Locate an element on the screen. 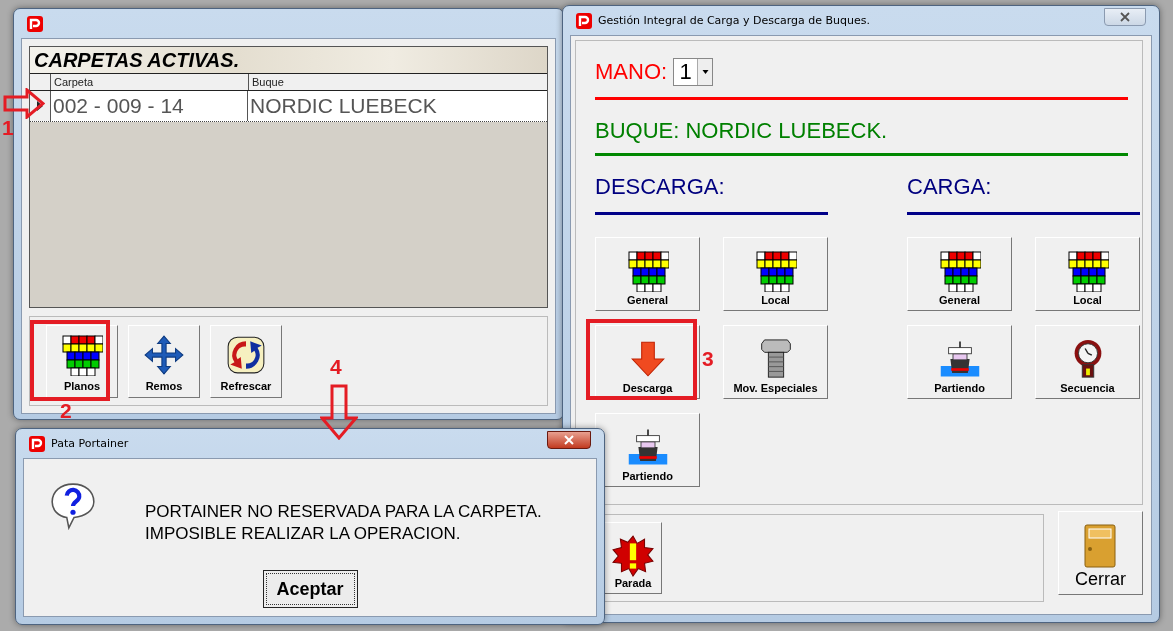 Image resolution: width=1173 pixels, height=631 pixels. action-button: Secuencia is located at coordinates (1087, 362).